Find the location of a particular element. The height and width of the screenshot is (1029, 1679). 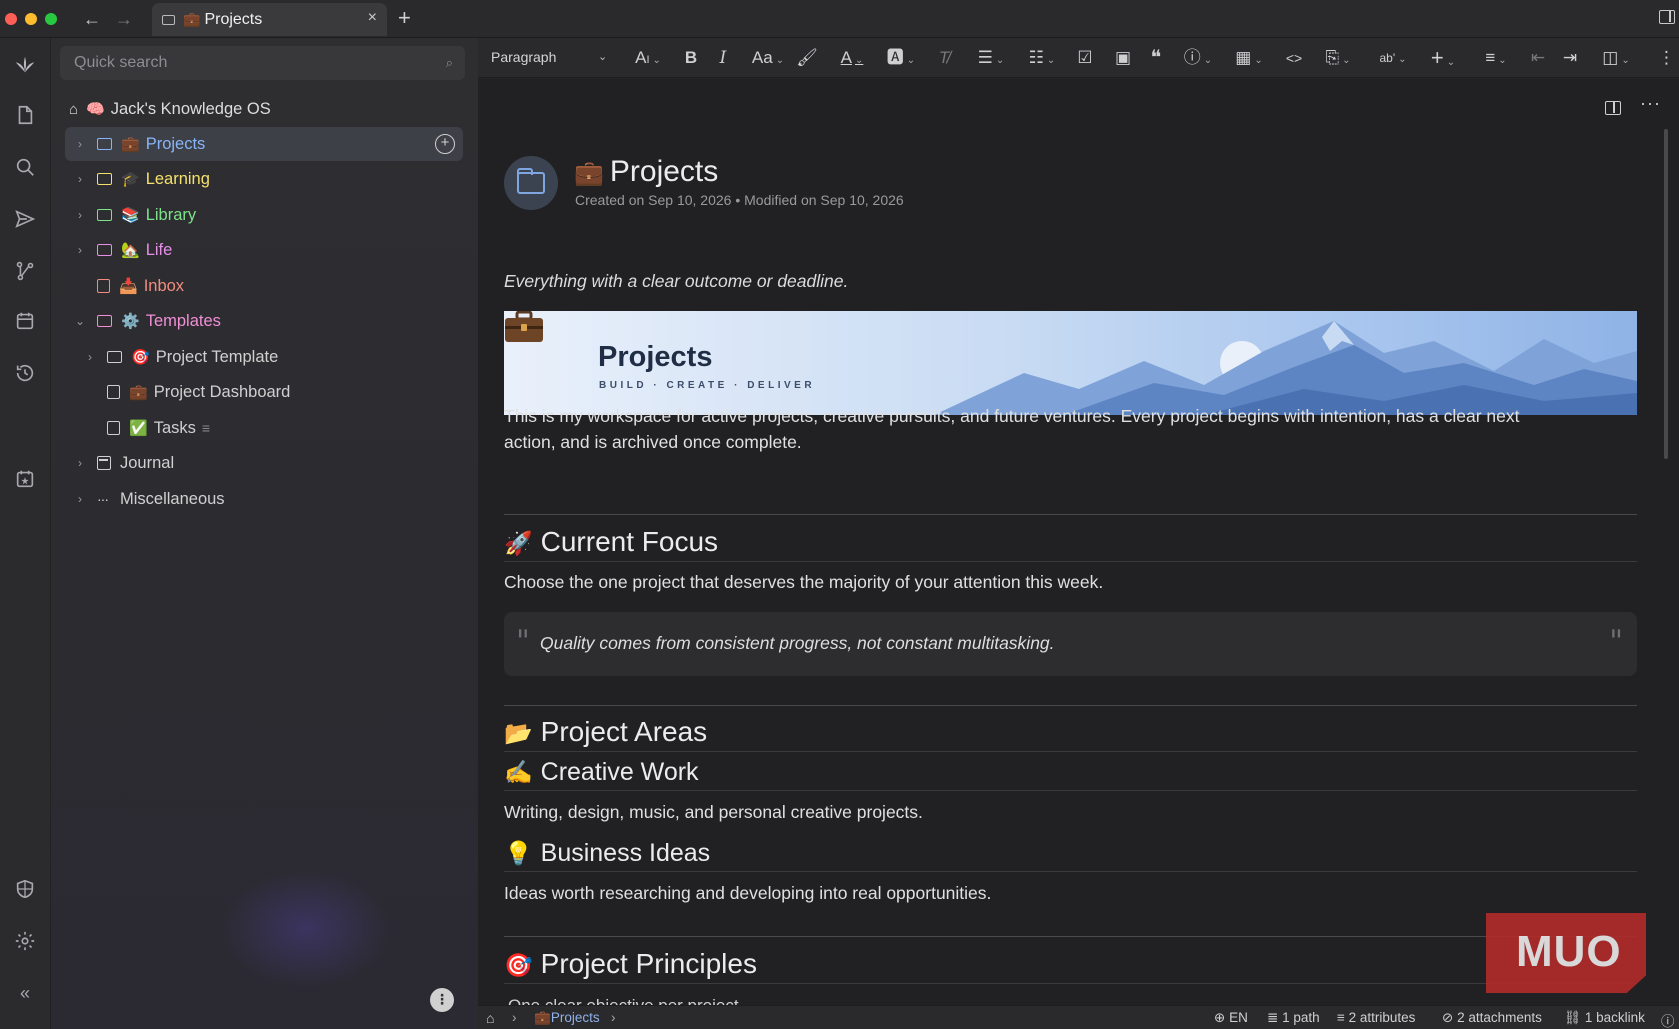

tree-item-life: › 🏡 Life is located at coordinates (264, 250).